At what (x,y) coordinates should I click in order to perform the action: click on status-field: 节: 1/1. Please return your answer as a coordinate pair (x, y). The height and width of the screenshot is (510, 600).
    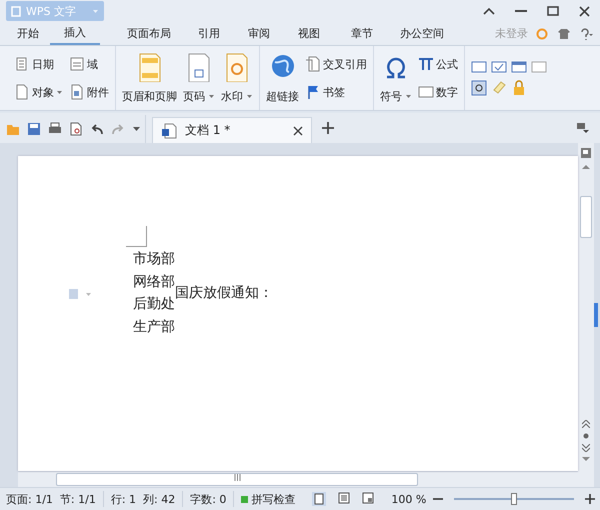
    Looking at the image, I should click on (78, 499).